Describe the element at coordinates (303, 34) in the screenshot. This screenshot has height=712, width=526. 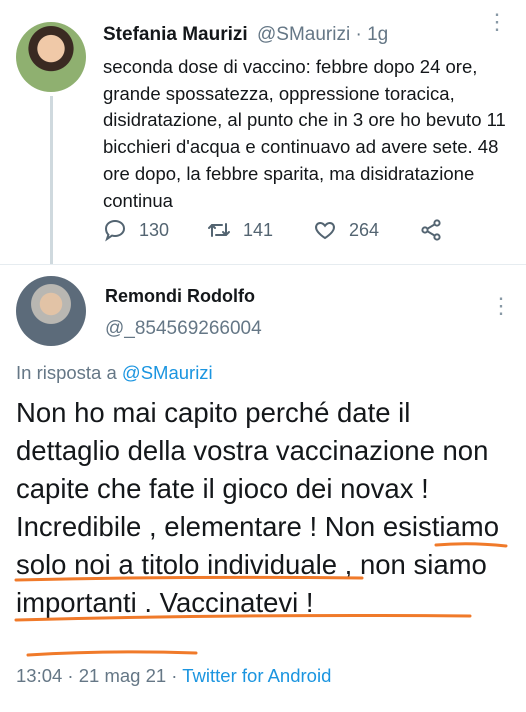
I see `author-handle: @SMaurizi` at that location.